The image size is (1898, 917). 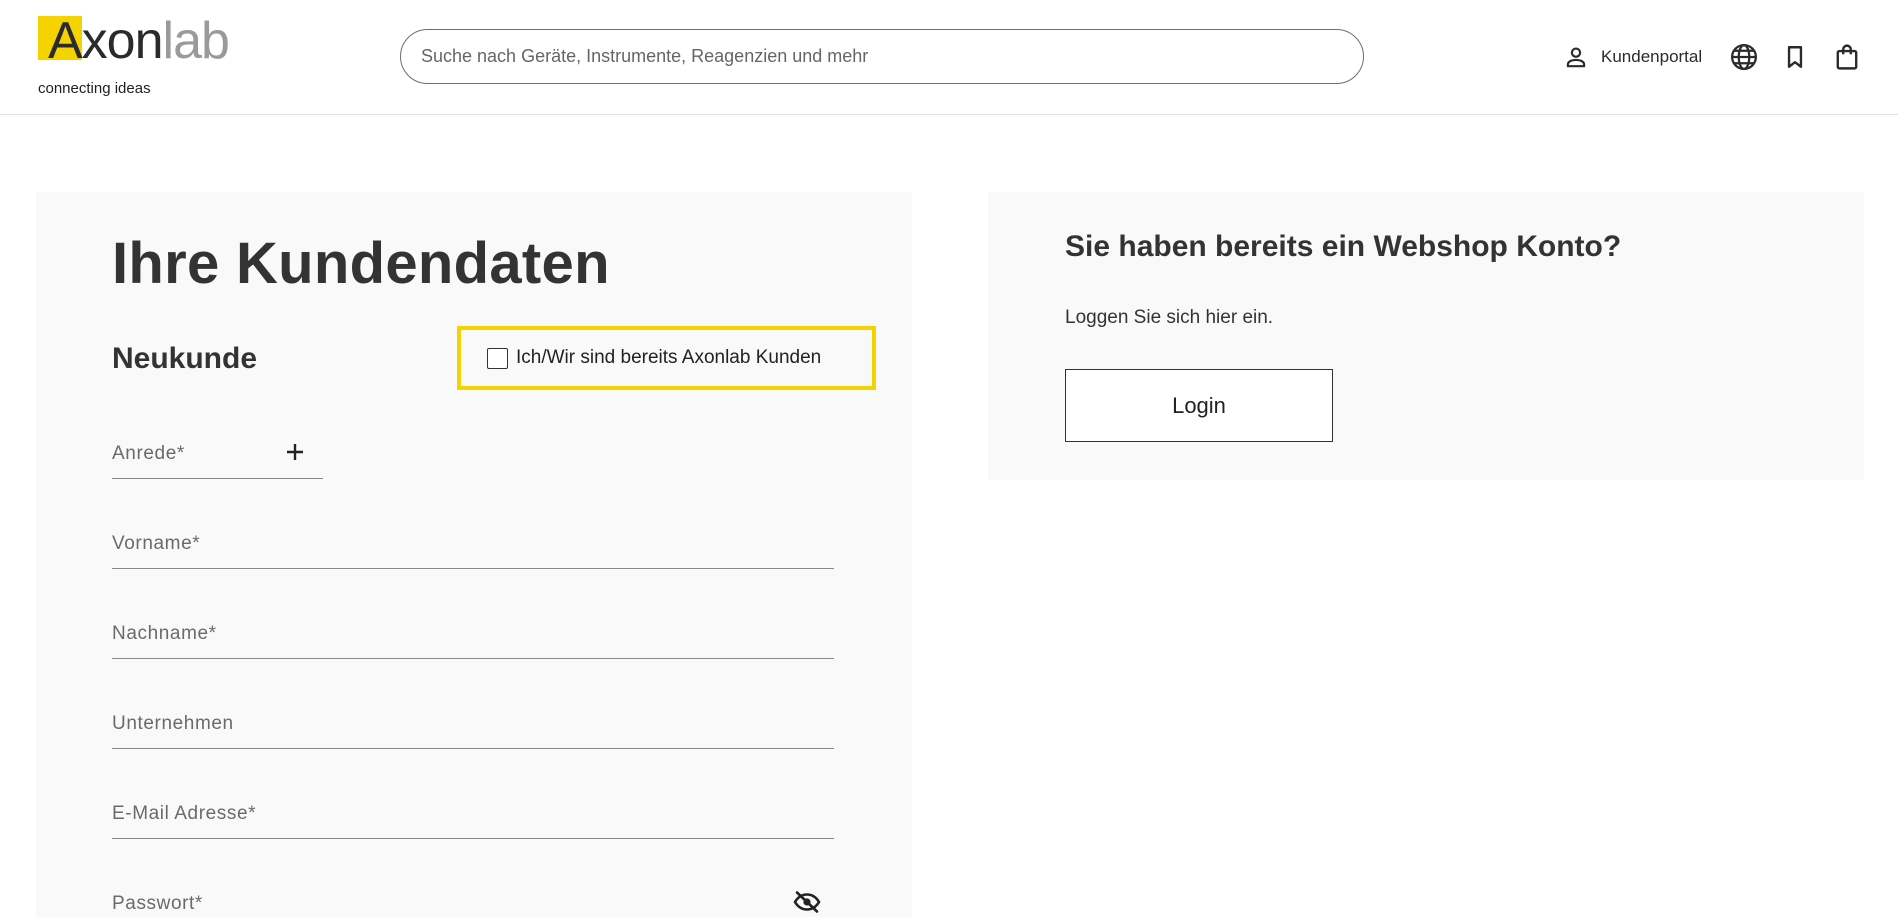 I want to click on logo-word-main: Axon, so click(x=106, y=41).